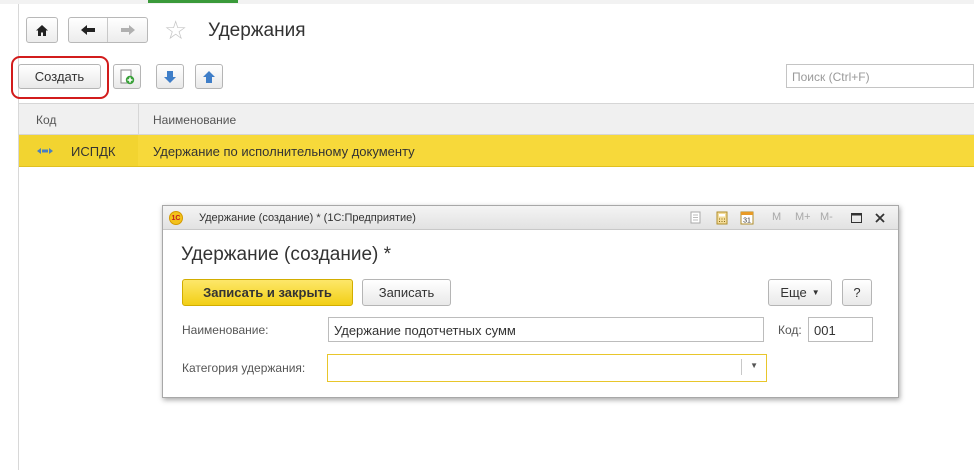 The width and height of the screenshot is (974, 470). I want to click on move-down-button, so click(170, 76).